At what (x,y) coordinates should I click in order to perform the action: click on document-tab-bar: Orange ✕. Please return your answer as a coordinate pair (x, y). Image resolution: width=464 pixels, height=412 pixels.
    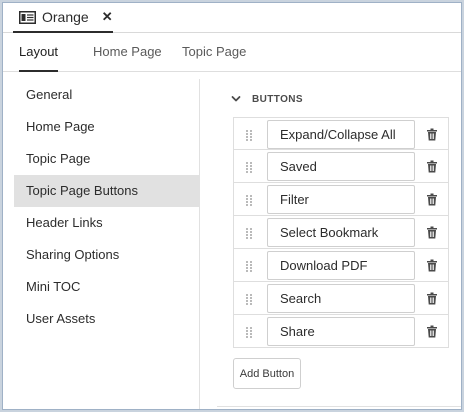
    Looking at the image, I should click on (232, 18).